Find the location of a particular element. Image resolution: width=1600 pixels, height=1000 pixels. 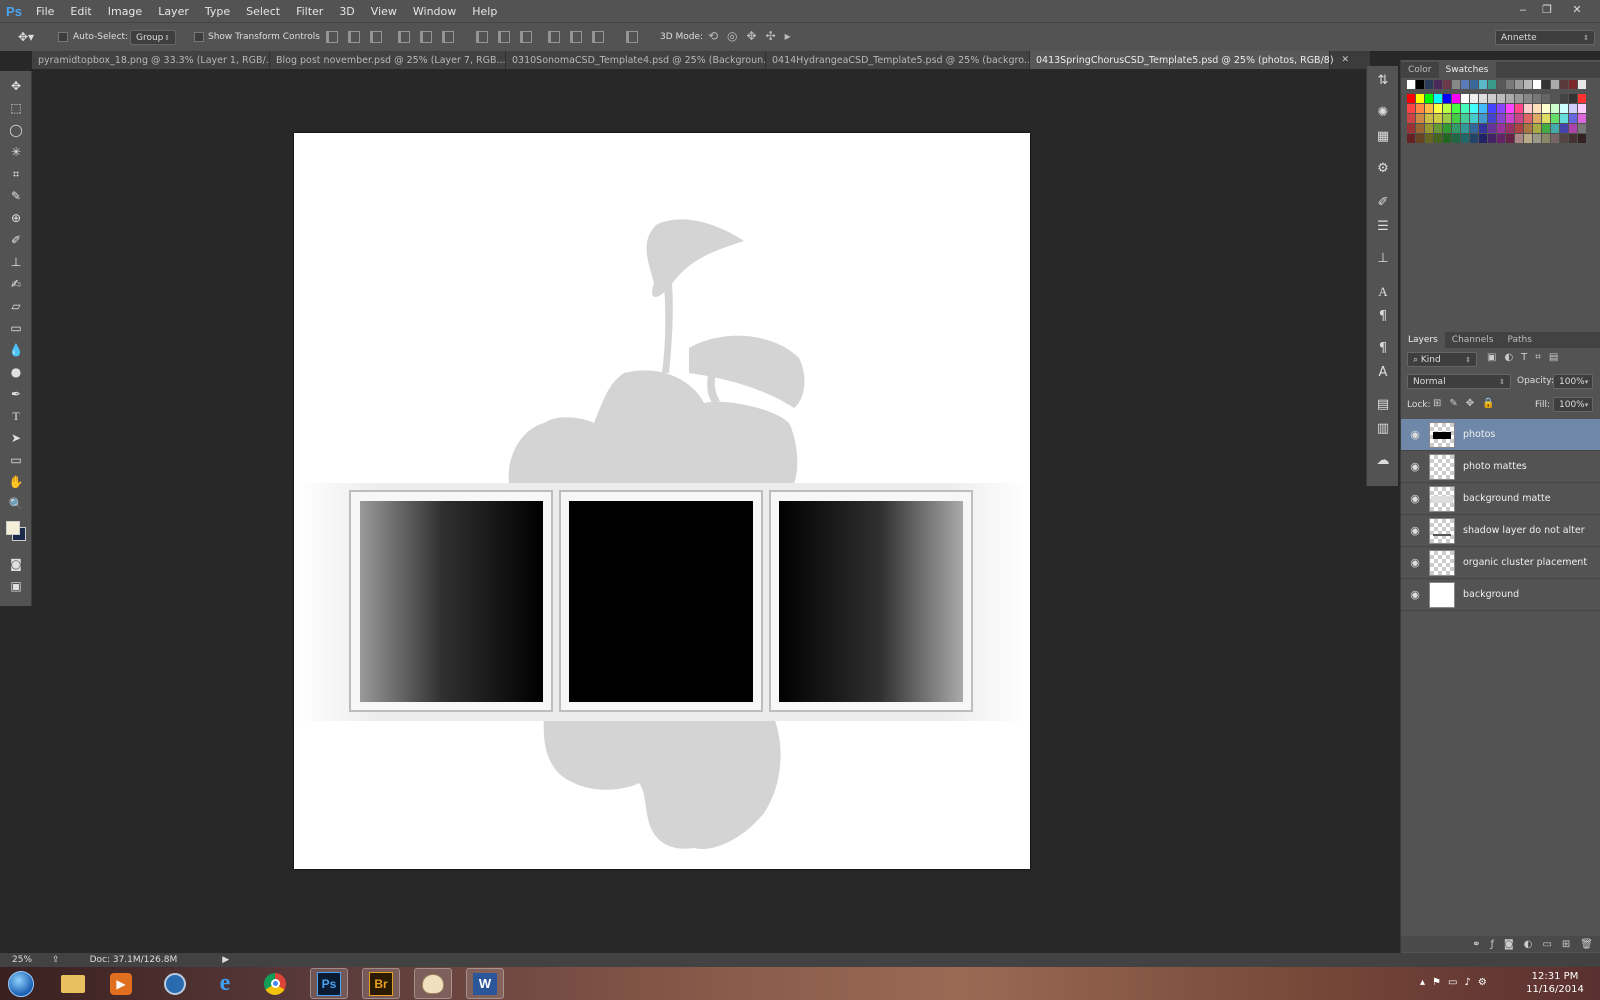

menu-image: Image is located at coordinates (125, 11).